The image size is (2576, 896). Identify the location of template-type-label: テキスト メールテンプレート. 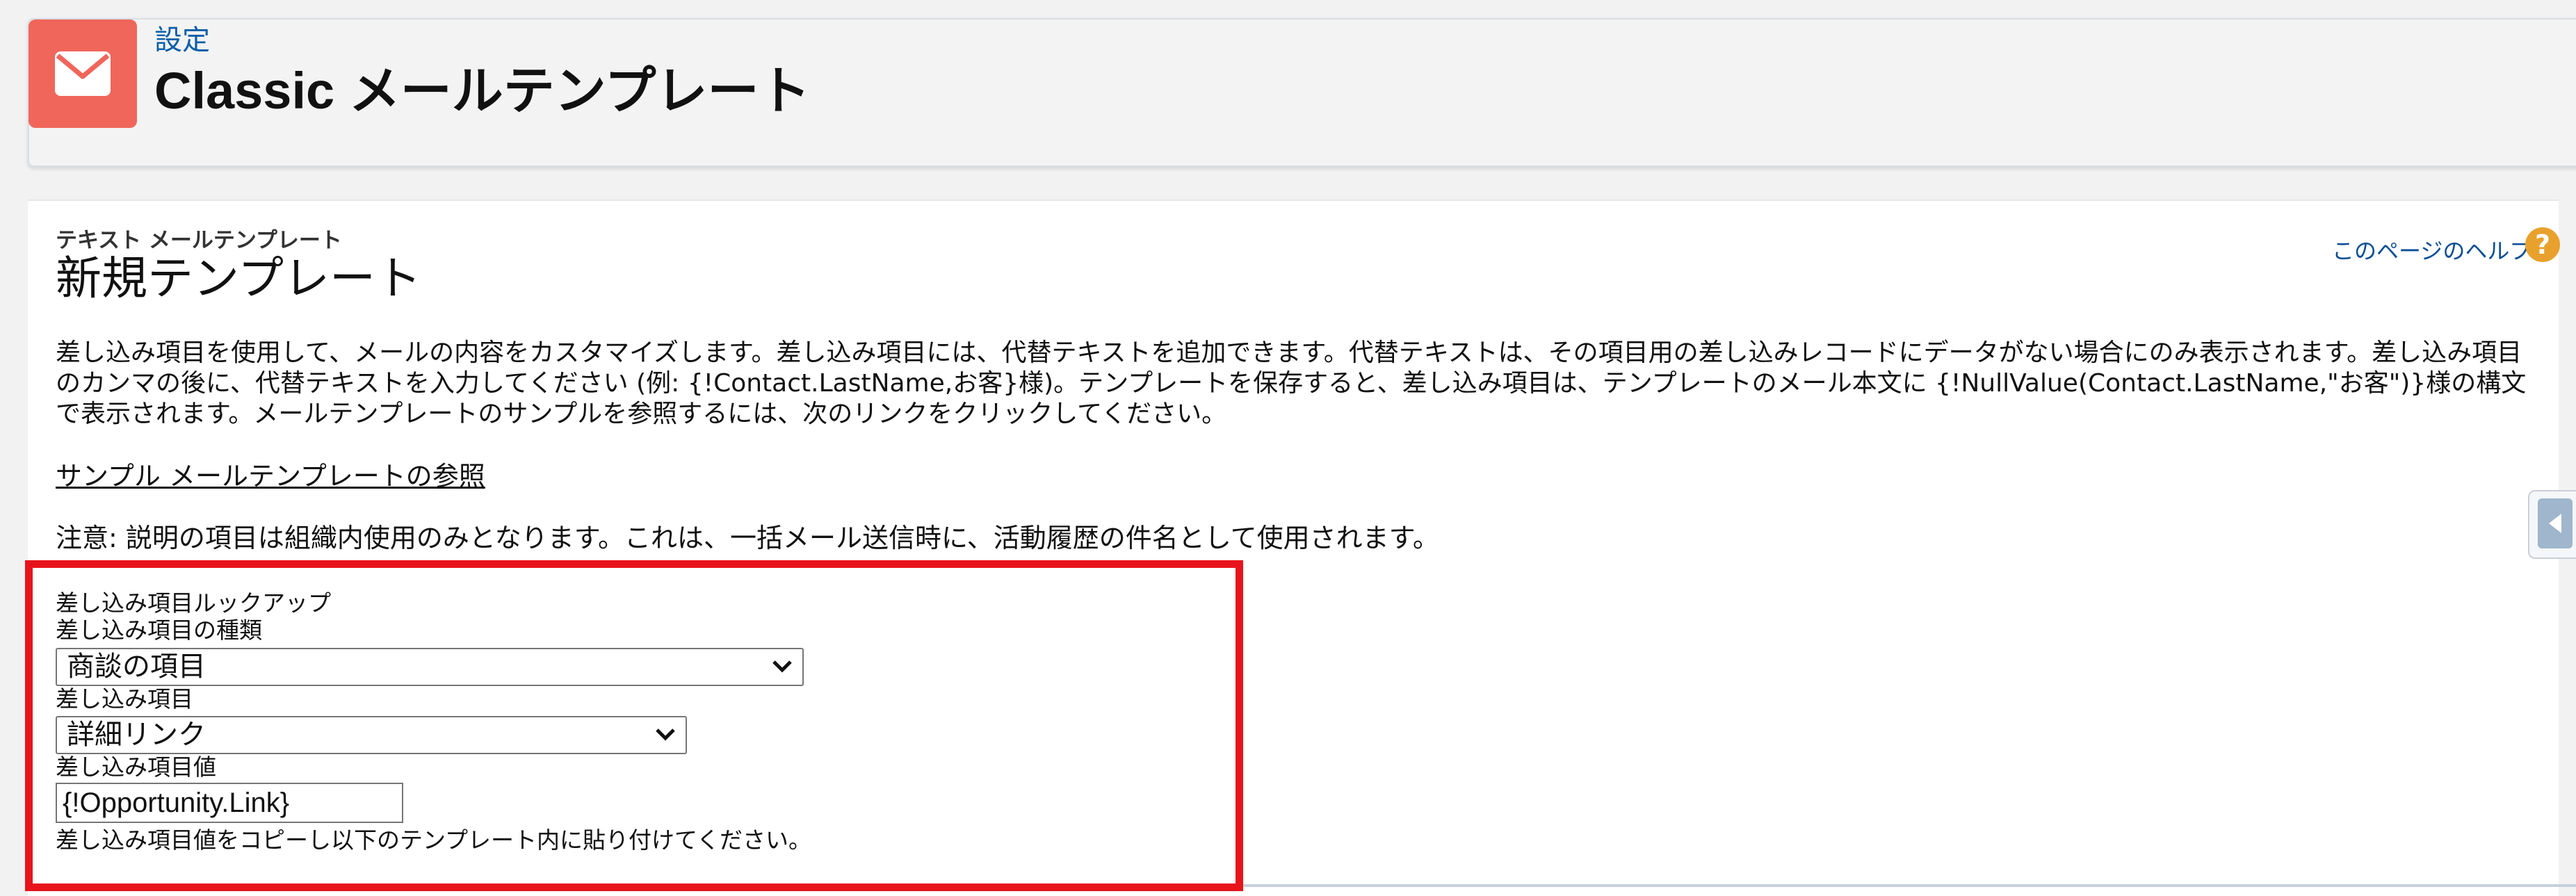
(199, 241).